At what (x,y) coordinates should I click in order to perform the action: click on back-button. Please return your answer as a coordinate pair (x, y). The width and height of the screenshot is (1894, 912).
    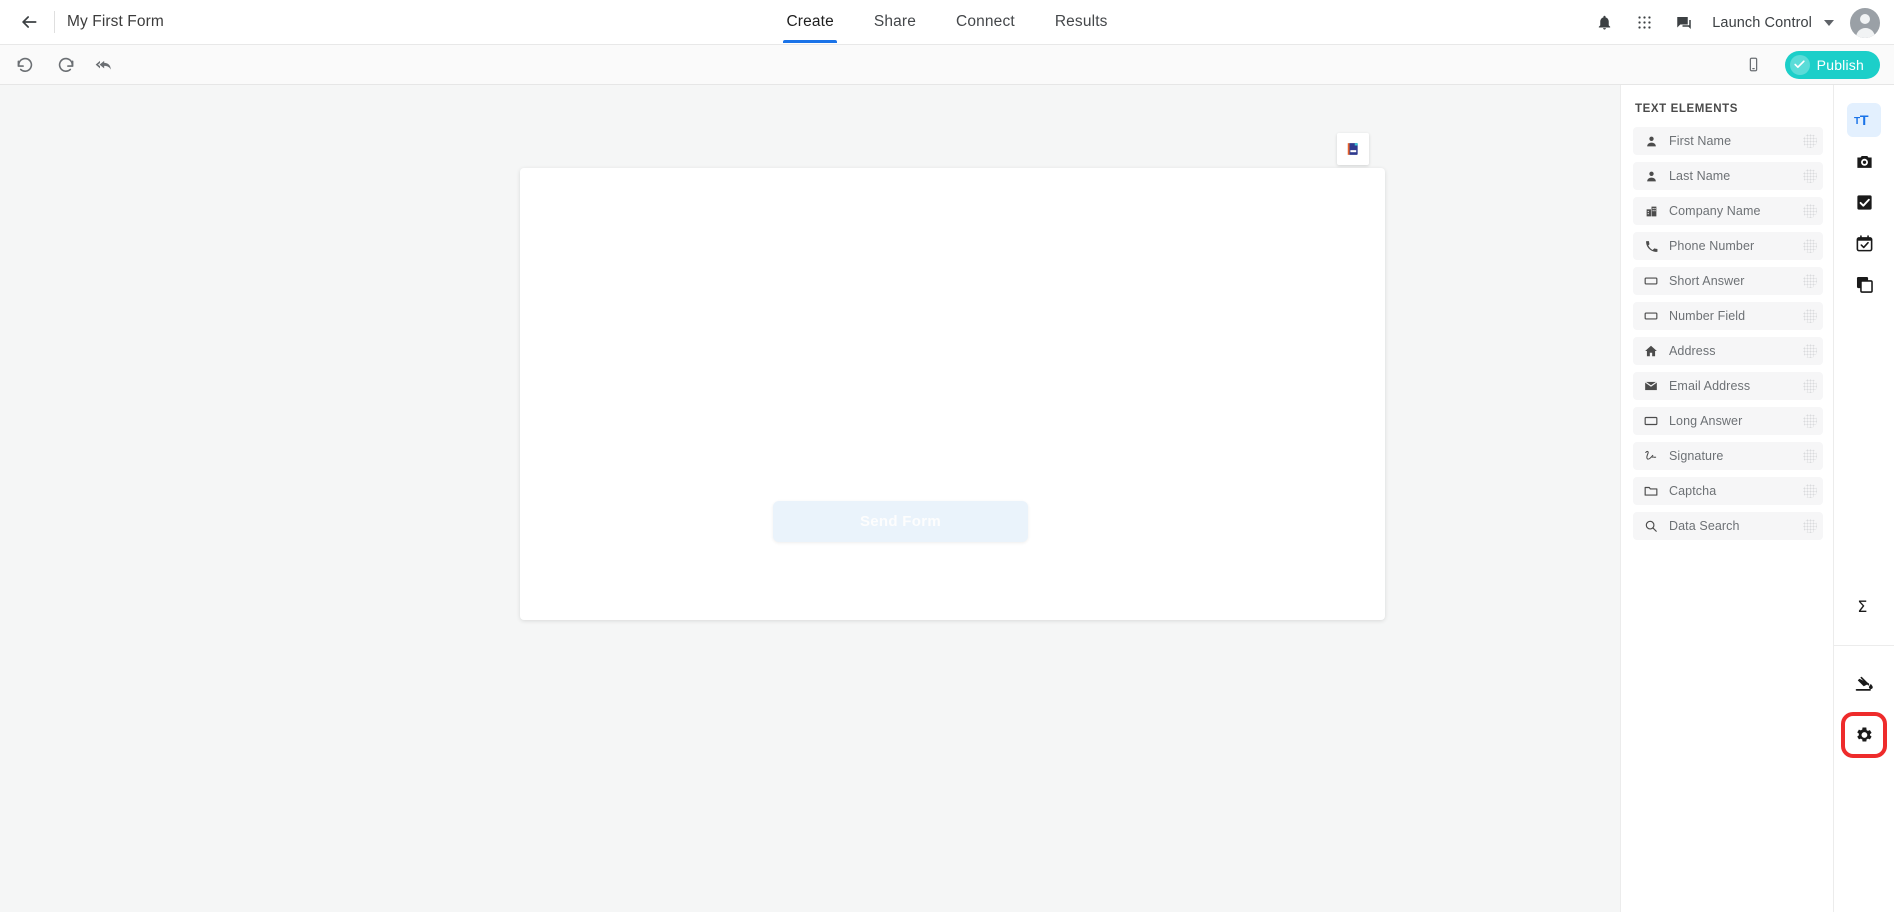
    Looking at the image, I should click on (29, 22).